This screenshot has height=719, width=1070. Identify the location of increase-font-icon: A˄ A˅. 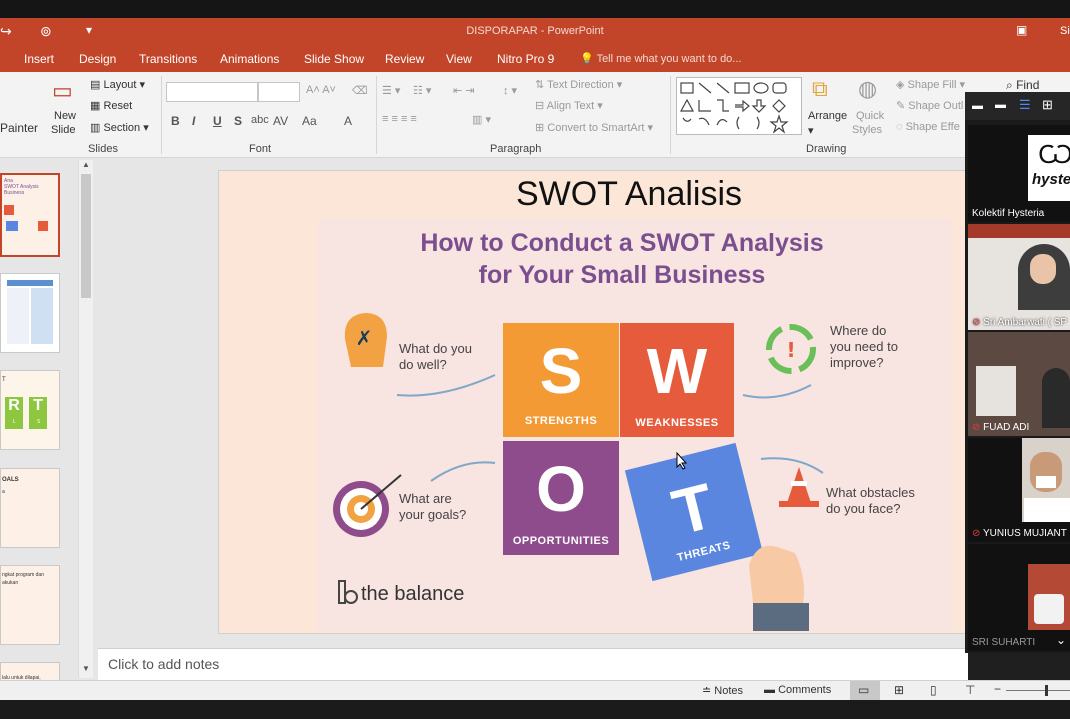
(321, 90).